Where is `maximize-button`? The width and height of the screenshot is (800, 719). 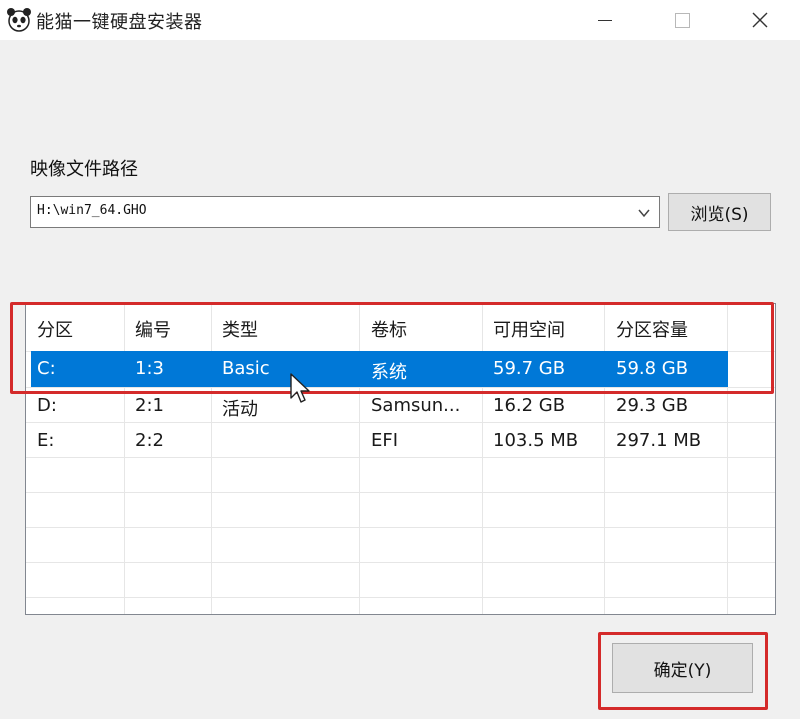
maximize-button is located at coordinates (682, 20).